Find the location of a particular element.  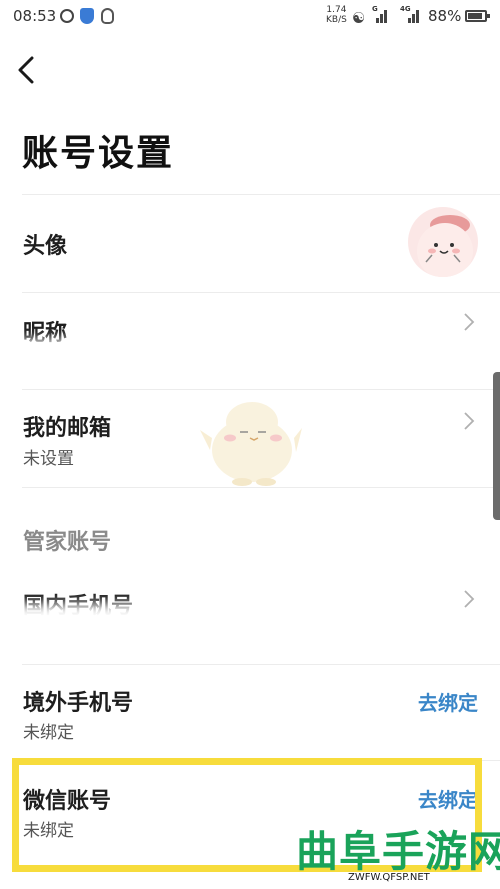

status-bar: 08:53 1.74 KB/S ☯ G 4G 88% is located at coordinates (250, 17).